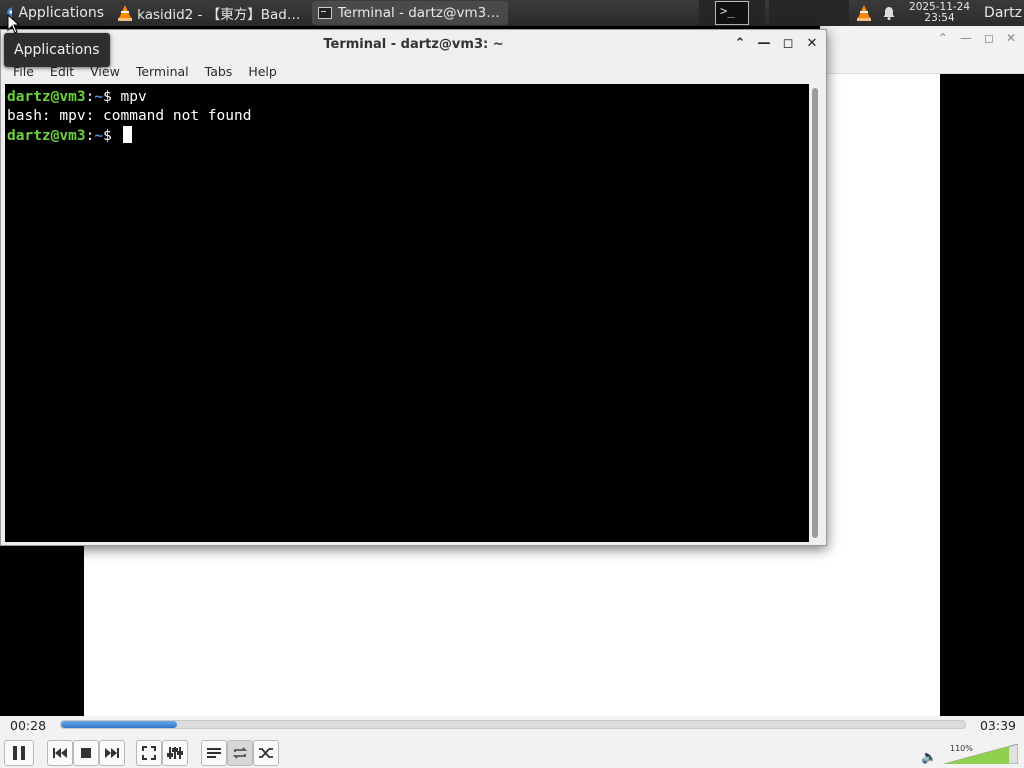  Describe the element at coordinates (28, 725) in the screenshot. I see `elapsed-time: 00:28` at that location.